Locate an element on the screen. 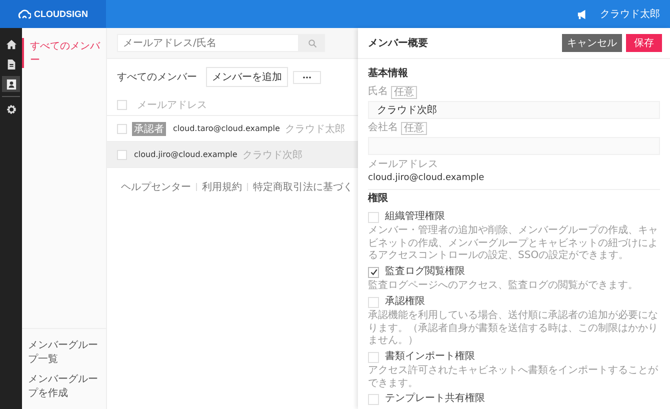  member-email: cloud.taro@cloud.example is located at coordinates (226, 128).